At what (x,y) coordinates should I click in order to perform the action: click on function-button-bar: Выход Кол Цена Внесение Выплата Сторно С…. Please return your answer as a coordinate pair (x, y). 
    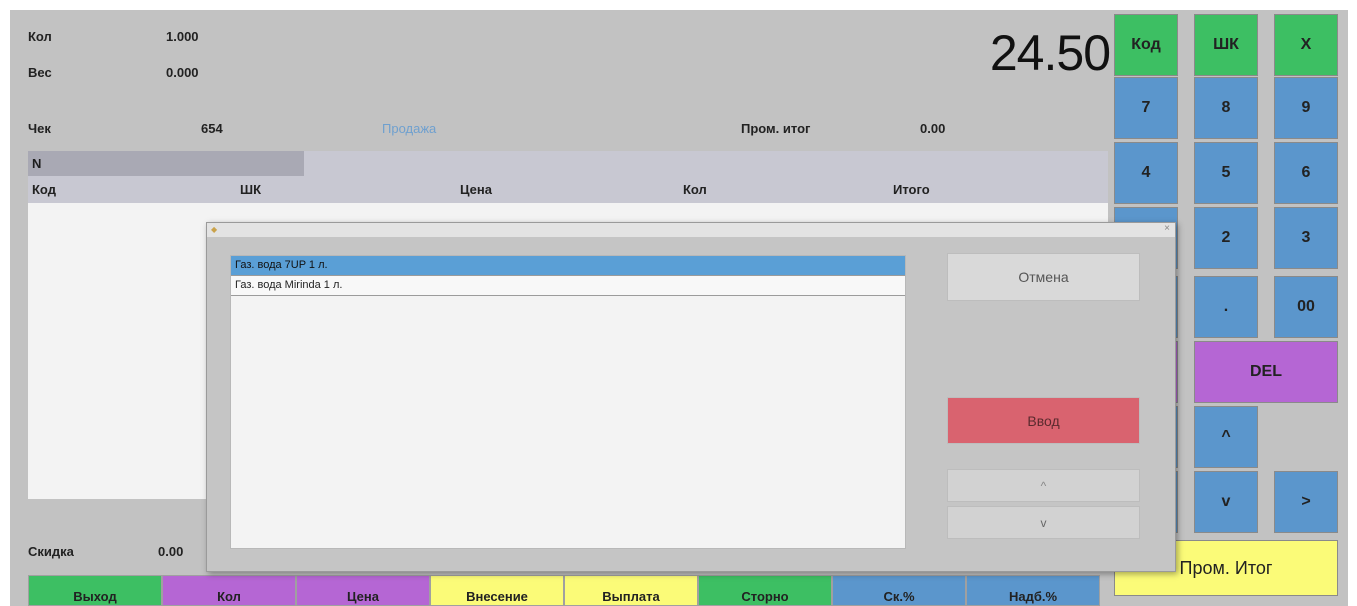
    Looking at the image, I should click on (570, 590).